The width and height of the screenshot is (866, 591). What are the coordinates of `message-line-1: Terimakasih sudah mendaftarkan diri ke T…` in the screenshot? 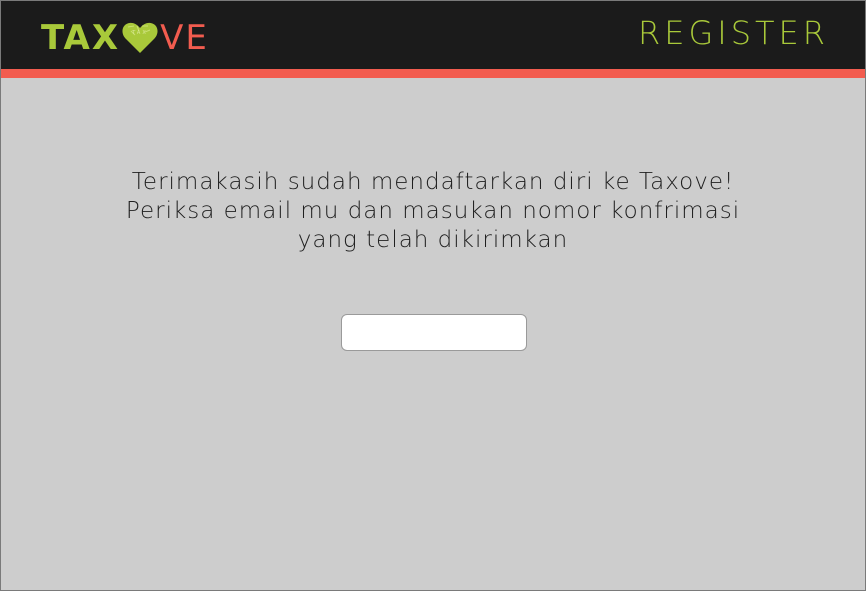 It's located at (433, 182).